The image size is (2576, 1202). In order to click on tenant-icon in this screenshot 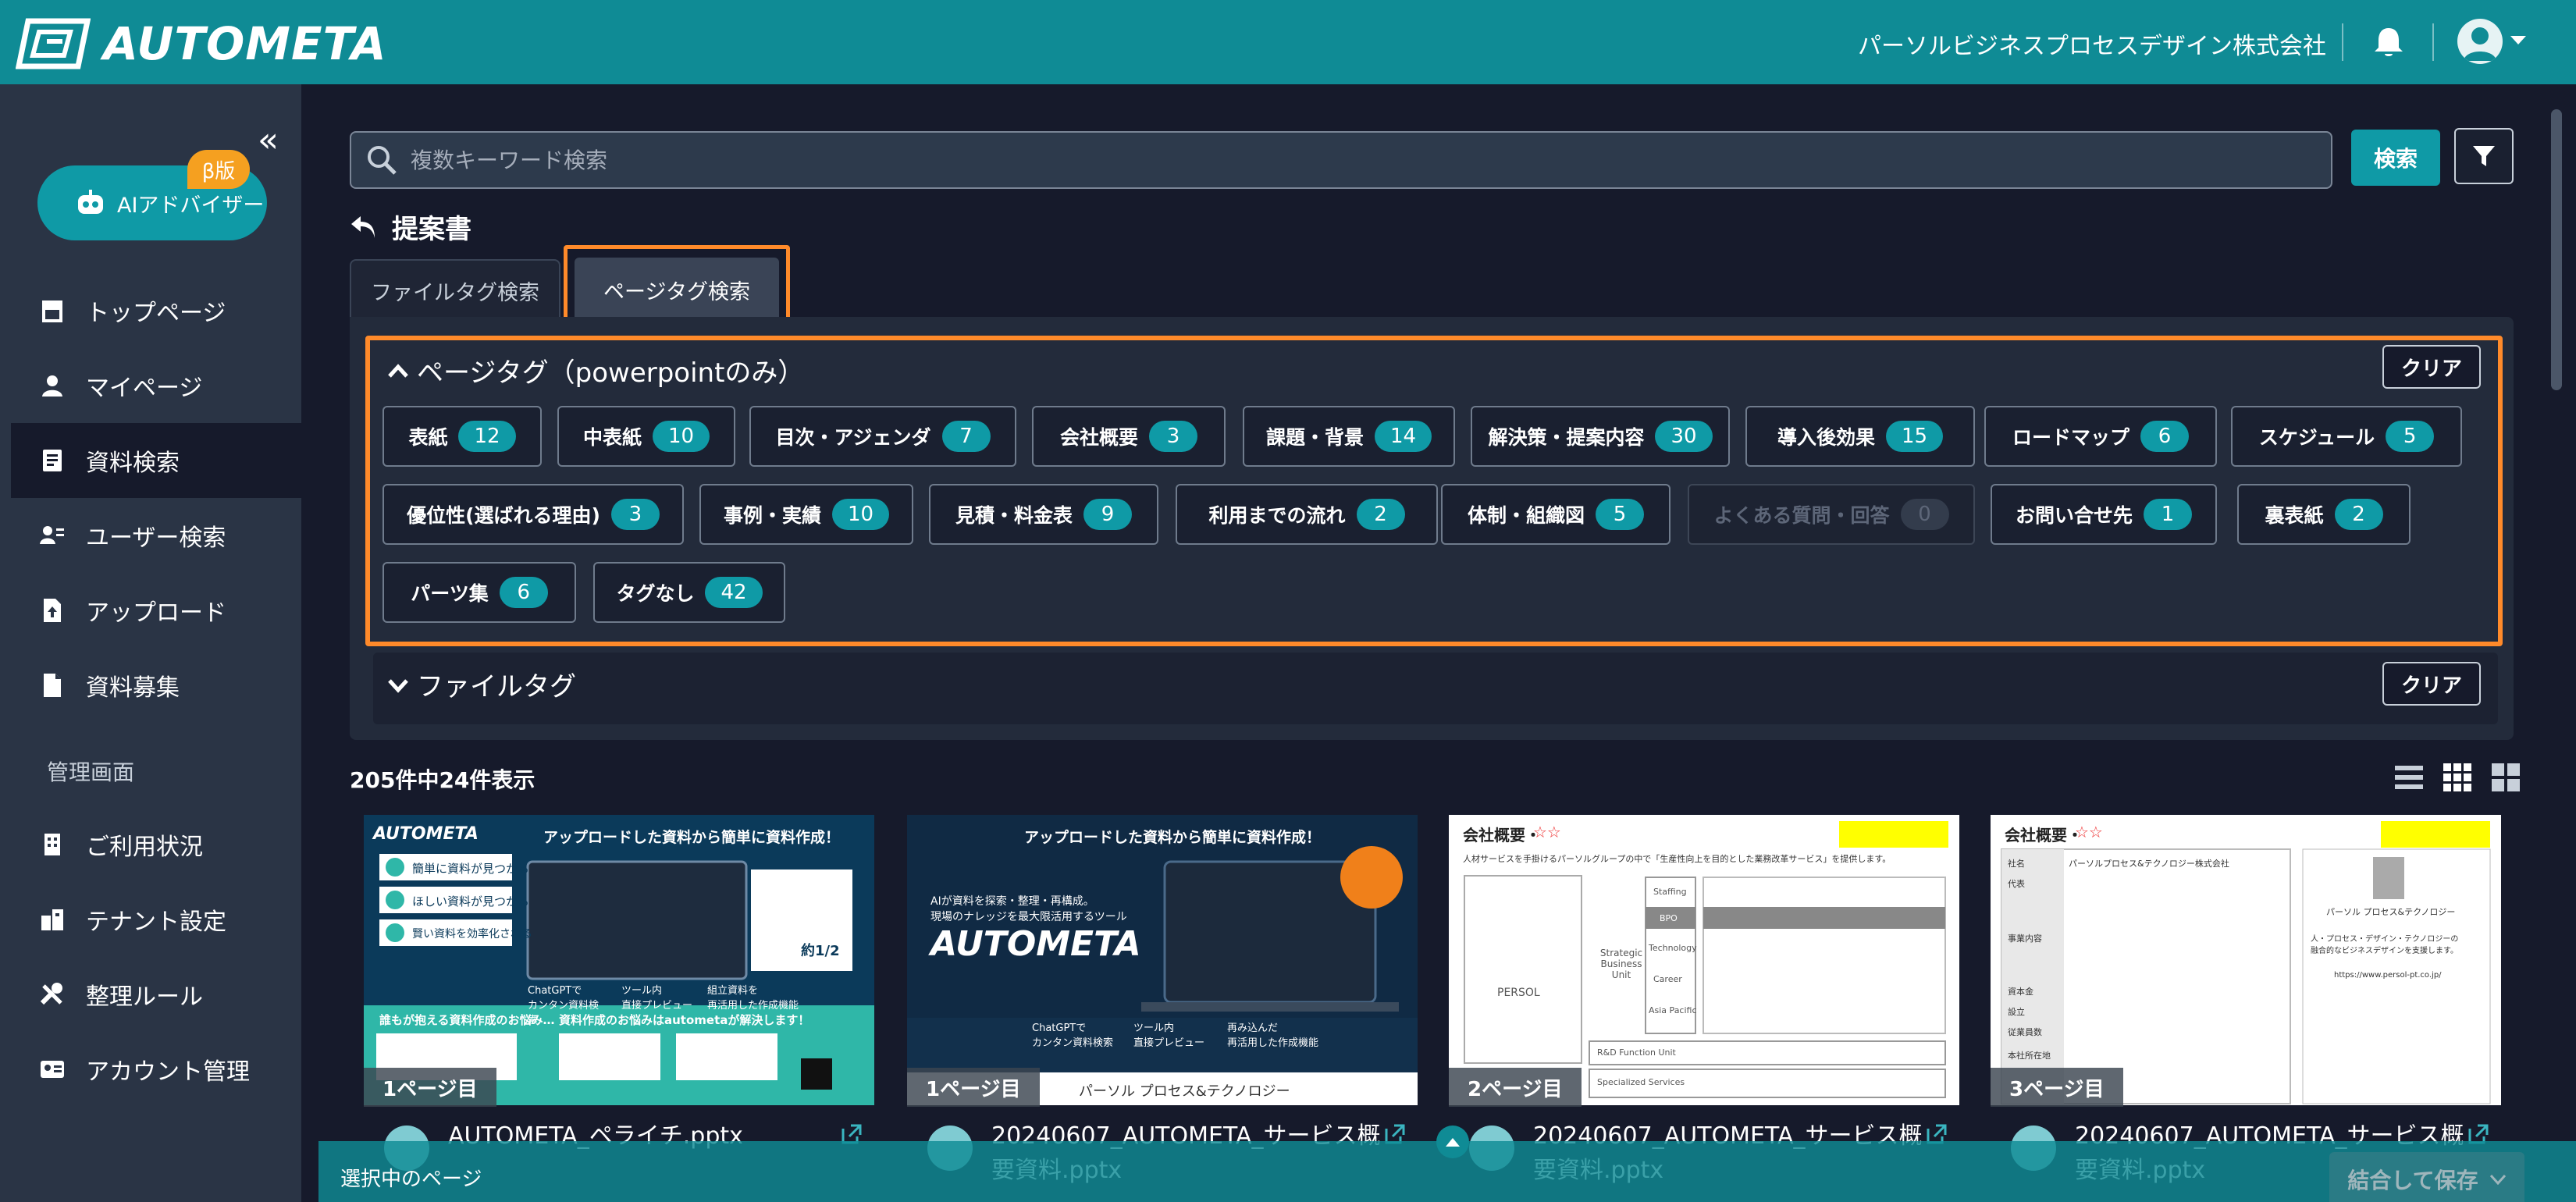, I will do `click(52, 919)`.